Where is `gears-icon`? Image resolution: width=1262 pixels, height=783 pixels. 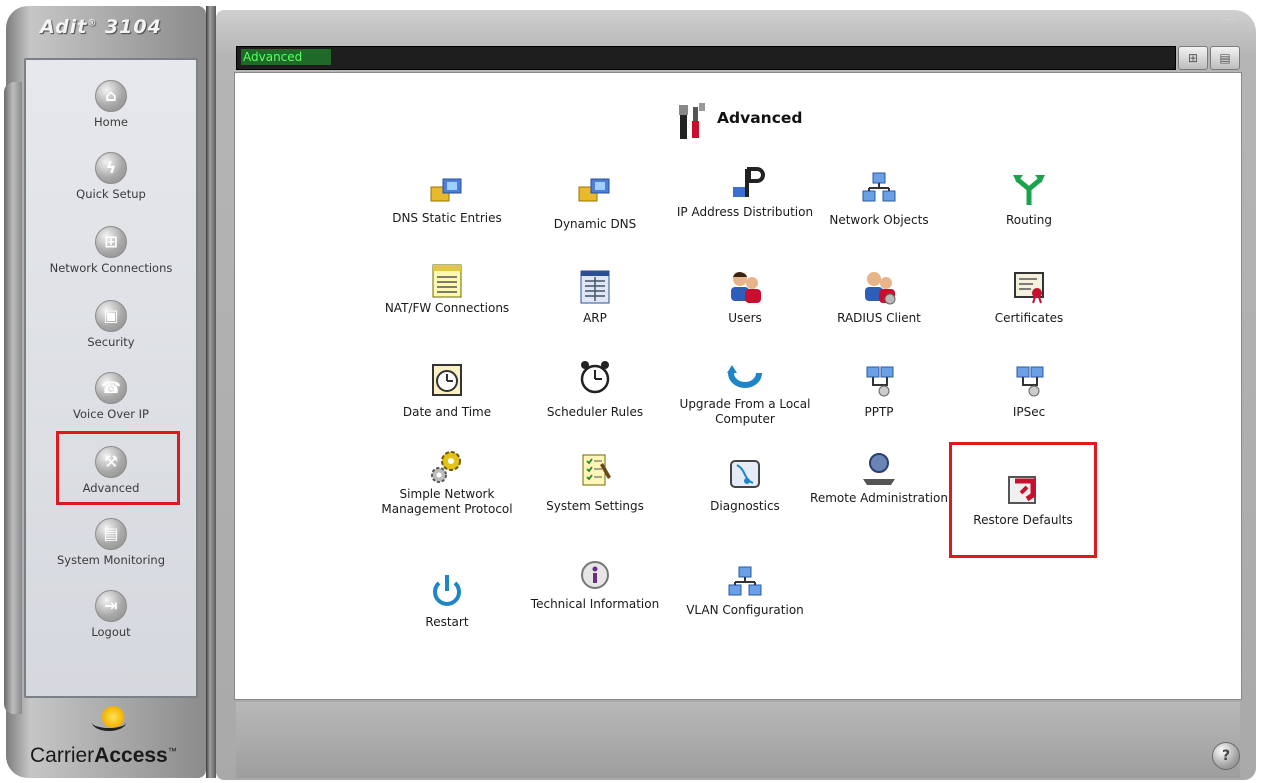 gears-icon is located at coordinates (446, 467).